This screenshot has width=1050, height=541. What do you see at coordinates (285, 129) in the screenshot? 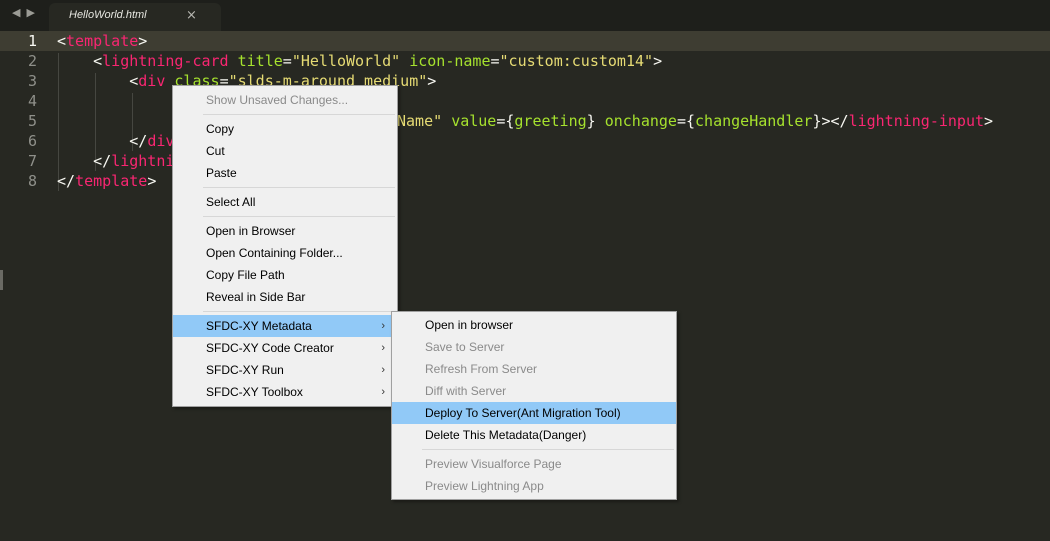
I see `menu-item-copy: Copy` at bounding box center [285, 129].